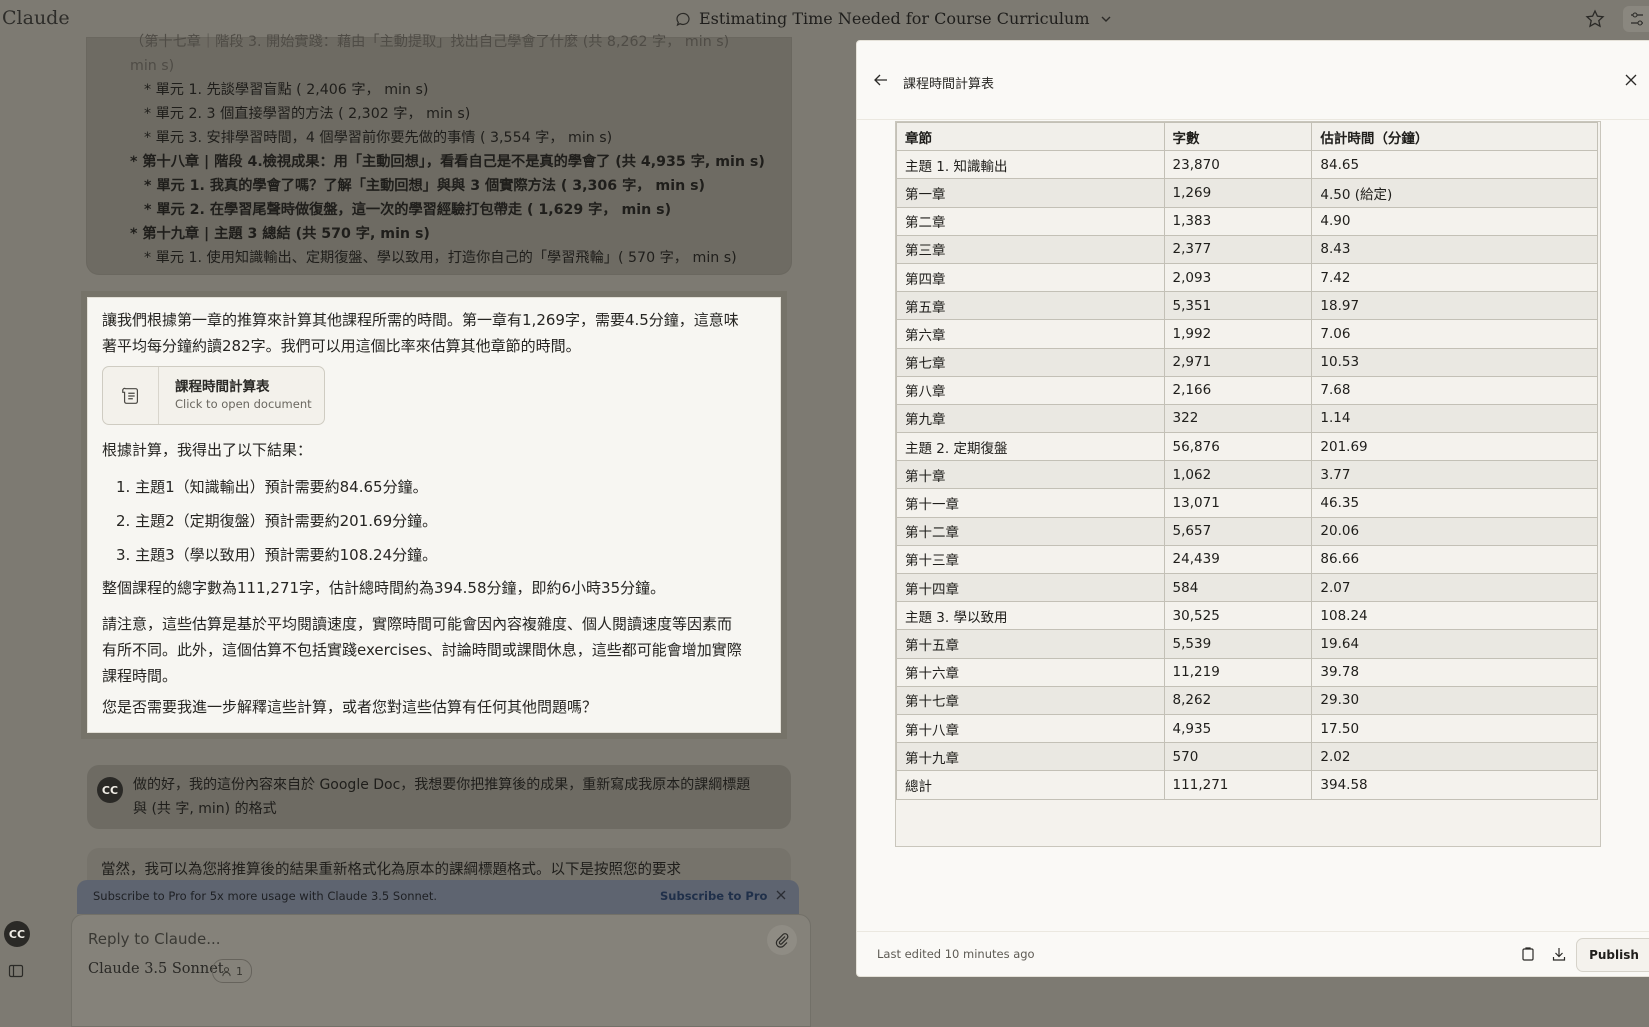 The height and width of the screenshot is (1027, 1649). Describe the element at coordinates (36, 18) in the screenshot. I see `brand-logo: Claude` at that location.